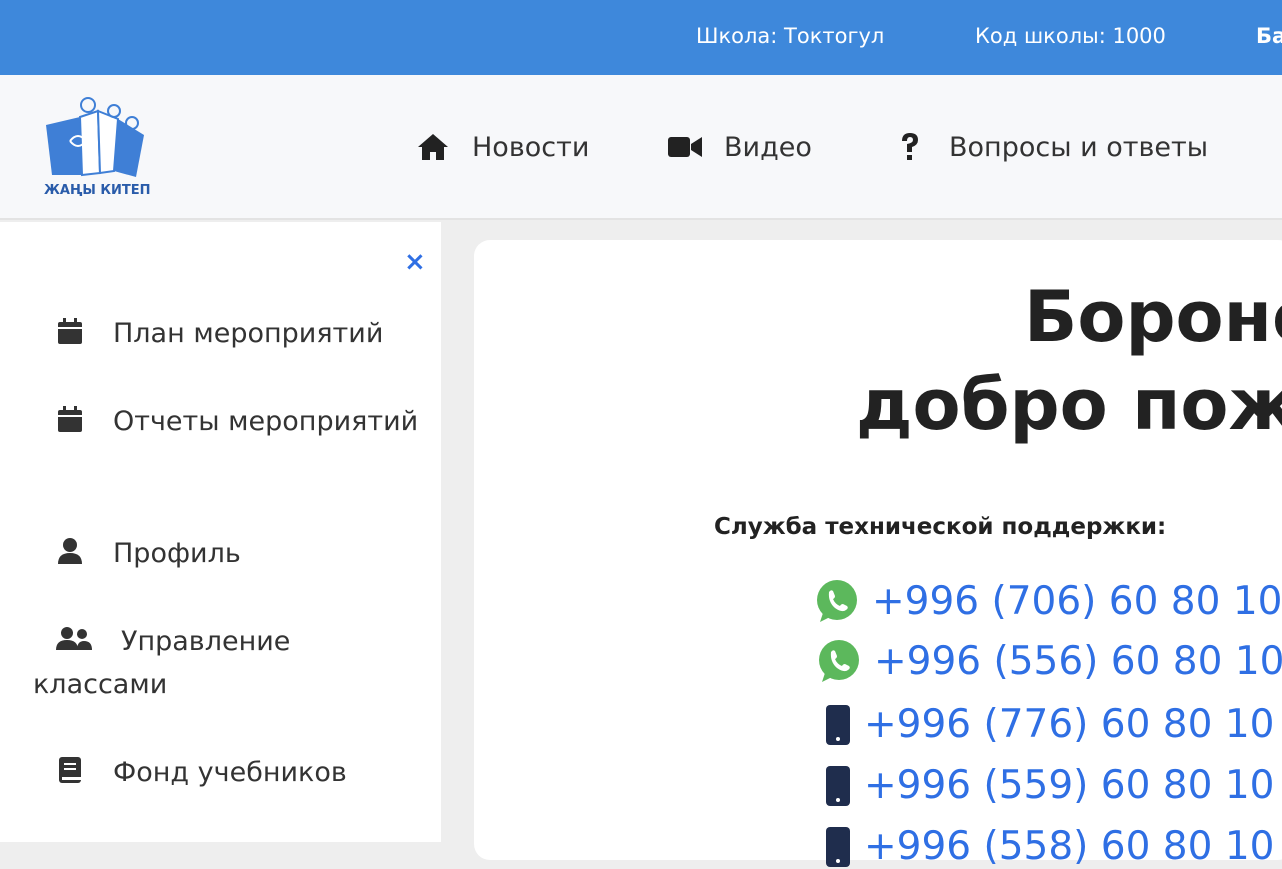 The width and height of the screenshot is (1282, 869). I want to click on sidebar-item-events-reports: Отчеты мероприятий, so click(228, 421).